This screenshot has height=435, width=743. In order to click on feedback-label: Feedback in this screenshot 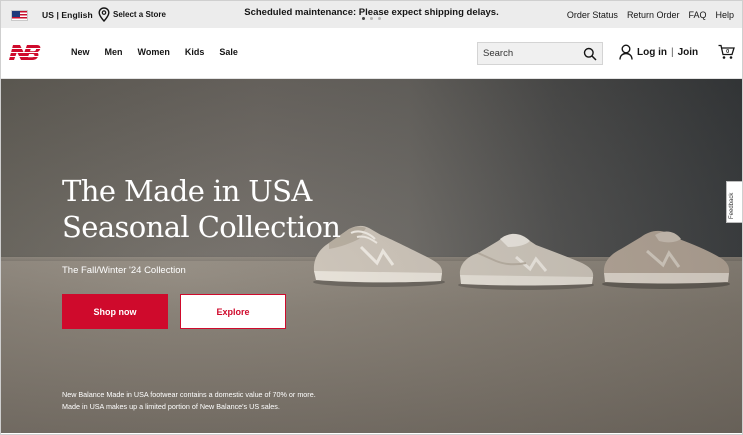, I will do `click(732, 205)`.